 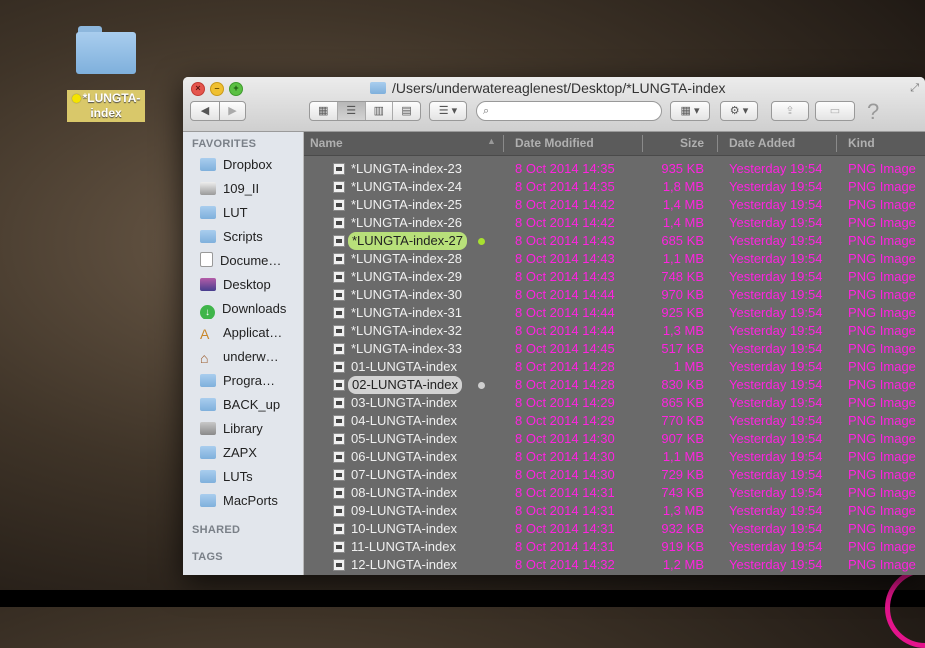 I want to click on list-view-icon: ☰, so click(x=351, y=111).